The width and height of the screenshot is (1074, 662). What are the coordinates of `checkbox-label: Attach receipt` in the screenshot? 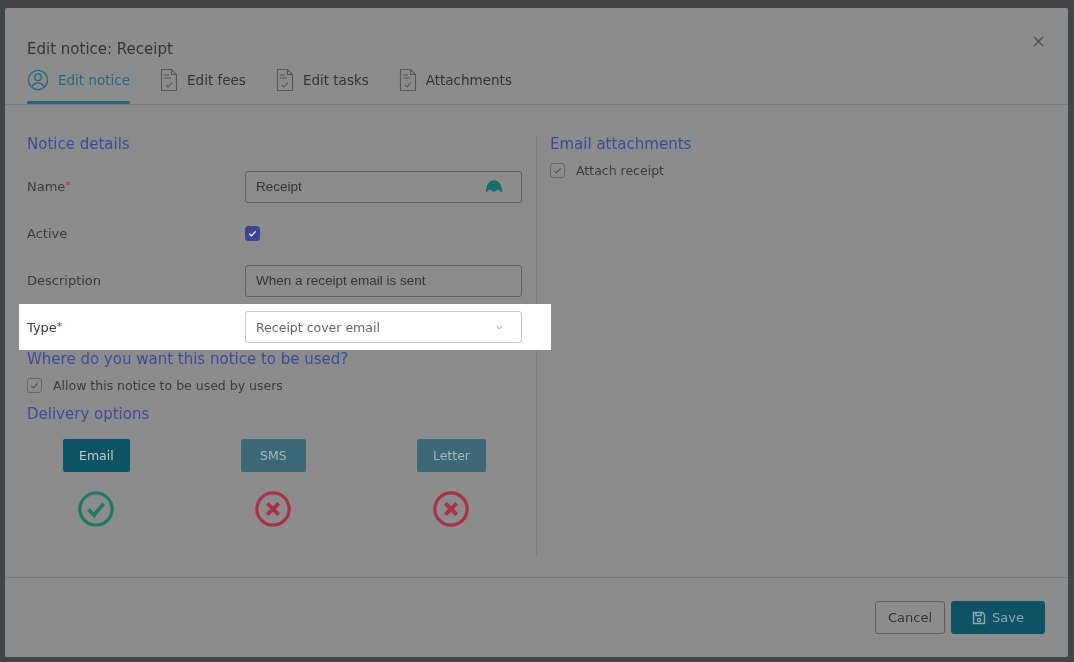 It's located at (620, 170).